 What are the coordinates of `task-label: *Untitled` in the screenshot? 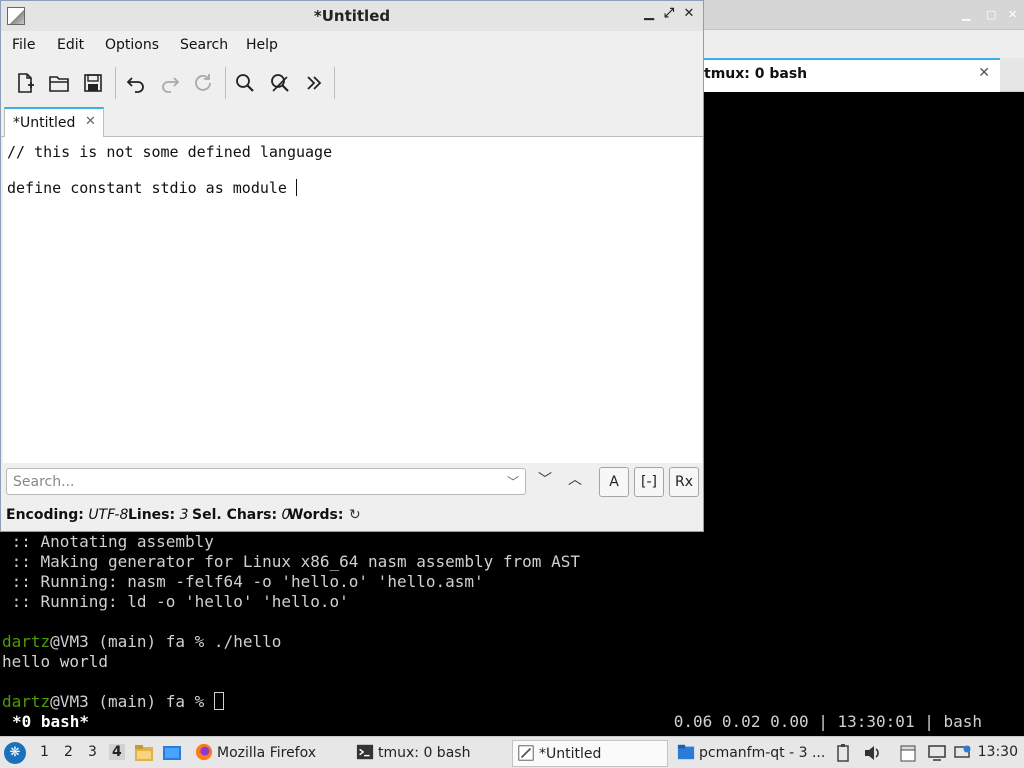 It's located at (570, 754).